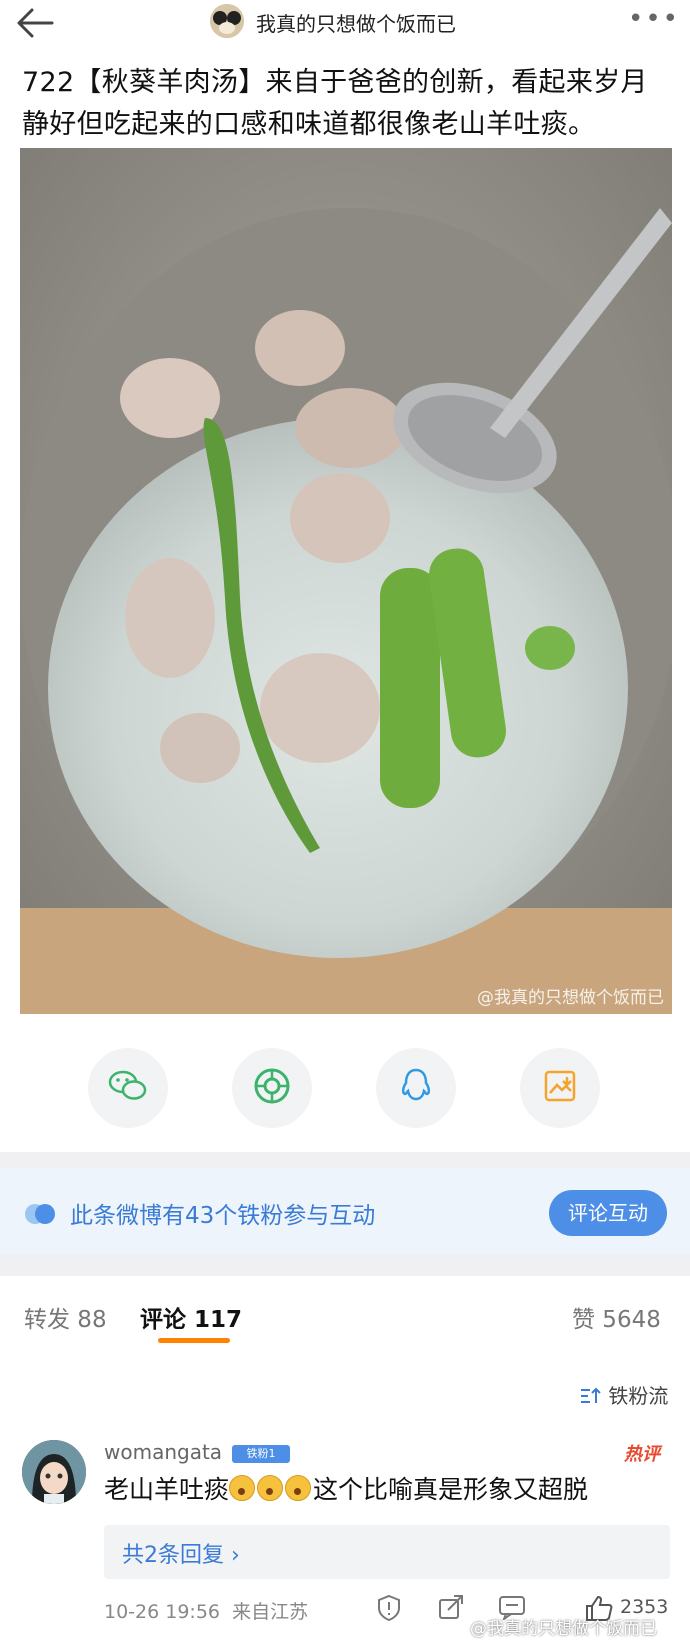  I want to click on share-comment-button, so click(451, 1609).